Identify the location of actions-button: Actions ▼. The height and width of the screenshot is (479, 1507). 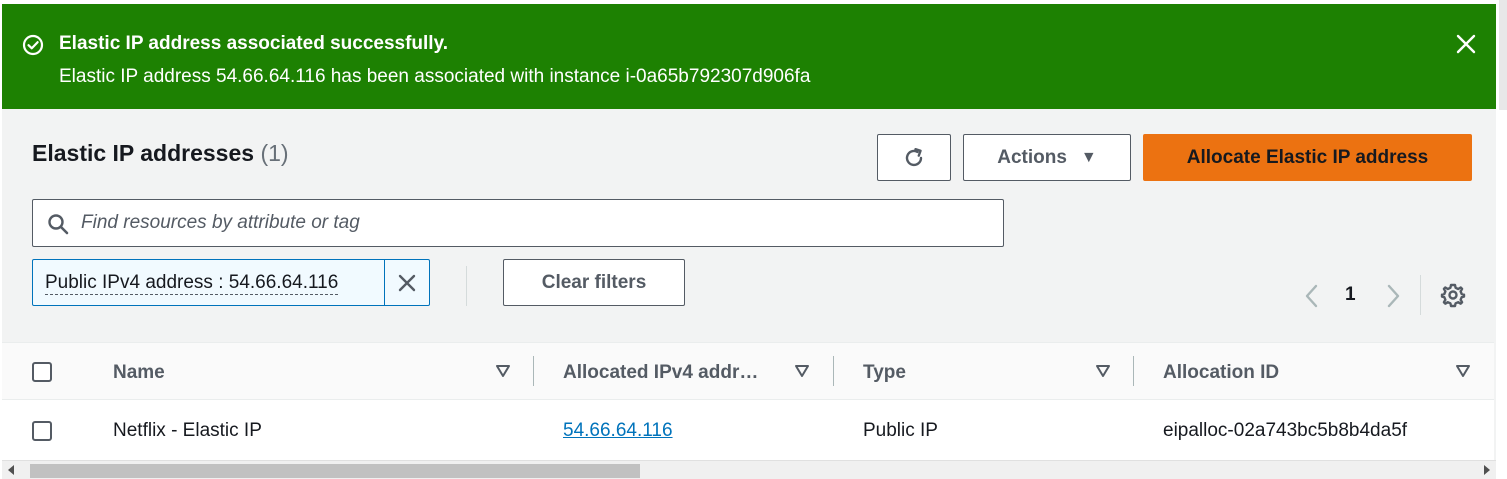
(1047, 157).